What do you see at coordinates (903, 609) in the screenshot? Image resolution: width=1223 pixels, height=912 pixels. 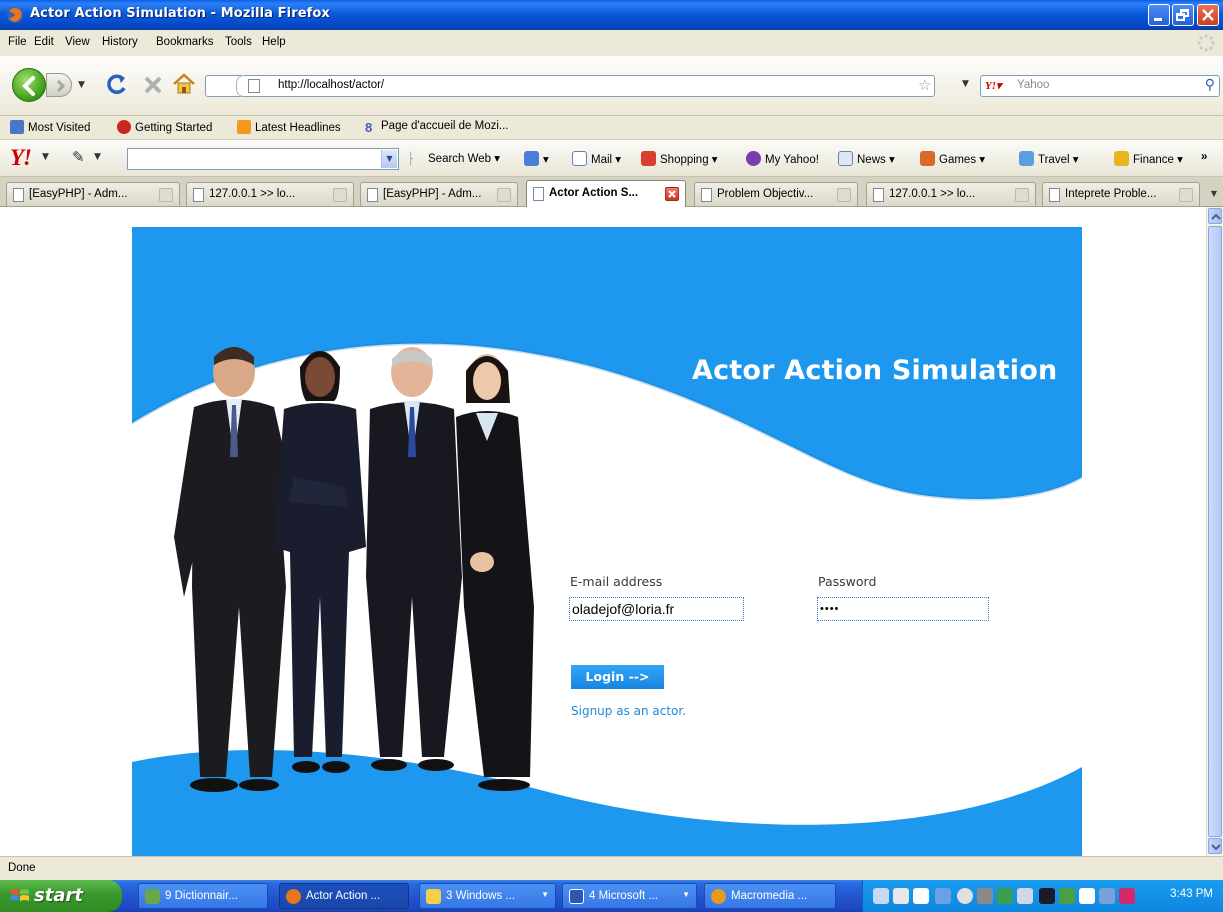 I see `password-field: ••••` at bounding box center [903, 609].